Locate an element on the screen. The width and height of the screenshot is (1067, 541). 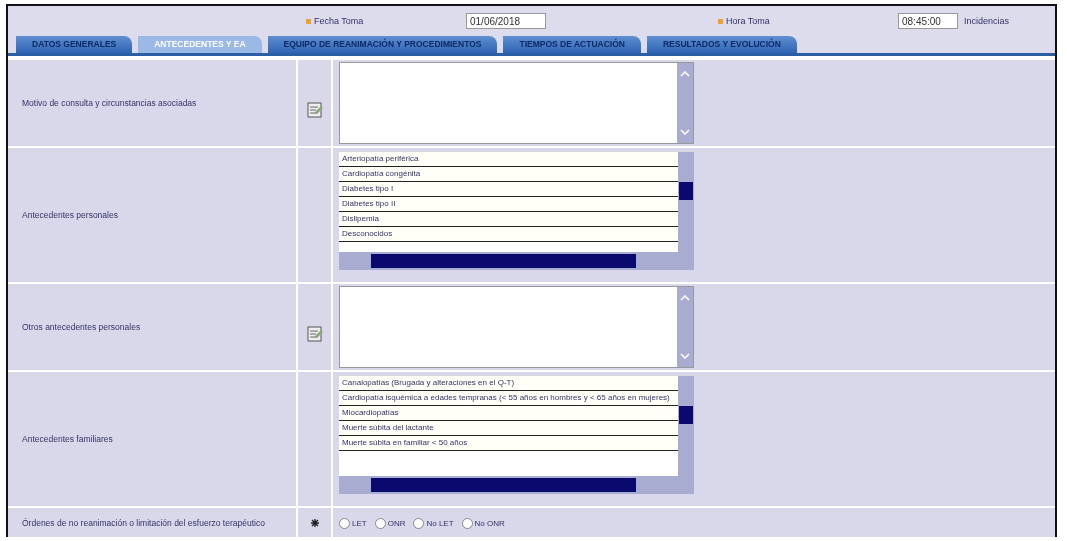
row-label: Otros antecedentes personales is located at coordinates (81, 327).